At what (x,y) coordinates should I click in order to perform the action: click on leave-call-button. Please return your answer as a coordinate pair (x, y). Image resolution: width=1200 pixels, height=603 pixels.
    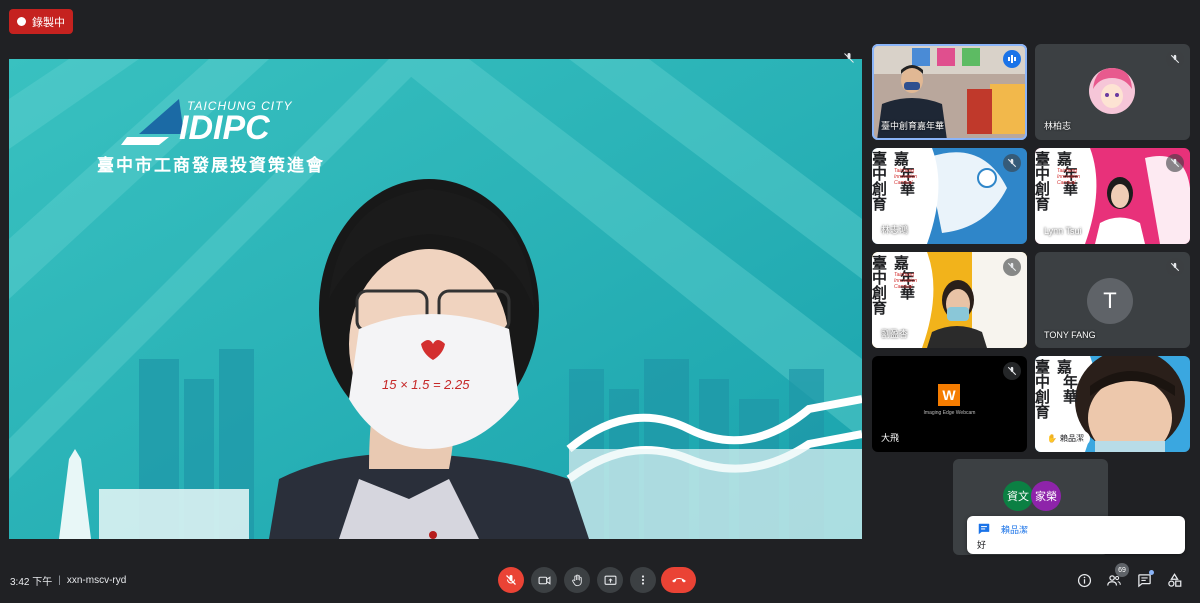
    Looking at the image, I should click on (678, 580).